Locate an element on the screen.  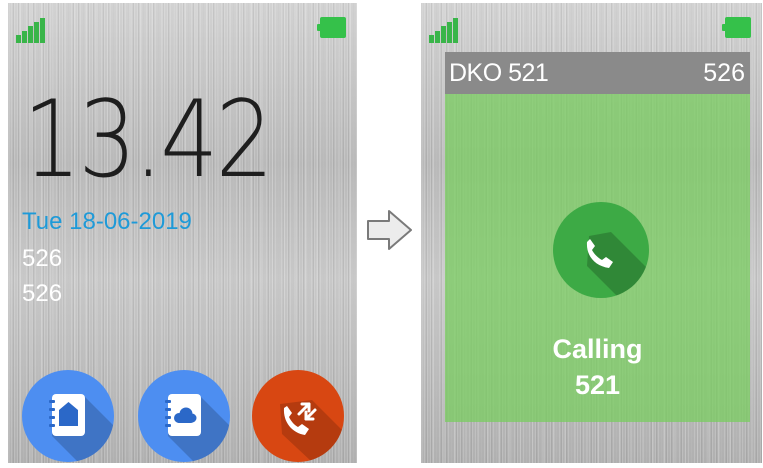
call-status-text: Calling is located at coordinates (597, 349).